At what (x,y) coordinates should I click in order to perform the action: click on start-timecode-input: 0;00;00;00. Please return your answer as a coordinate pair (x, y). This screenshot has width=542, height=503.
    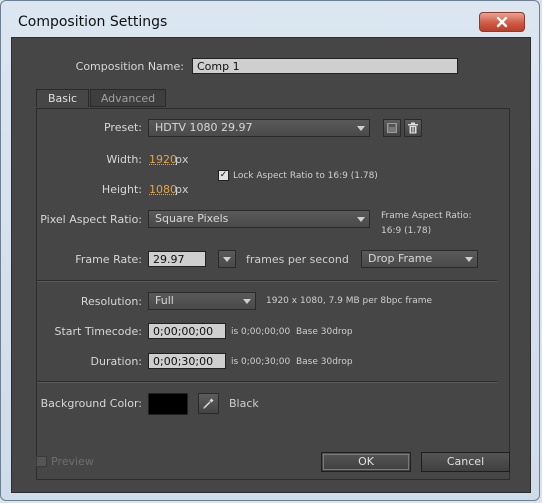
    Looking at the image, I should click on (187, 331).